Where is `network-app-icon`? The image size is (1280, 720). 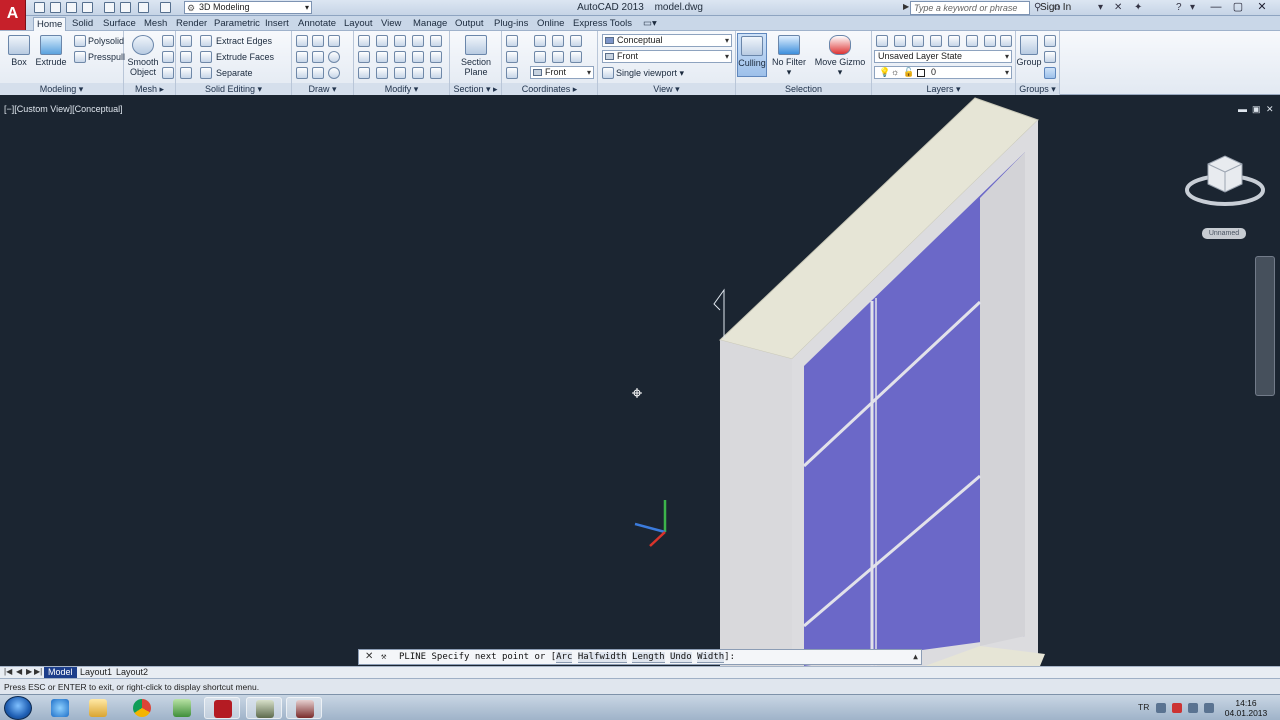
network-app-icon is located at coordinates (182, 708).